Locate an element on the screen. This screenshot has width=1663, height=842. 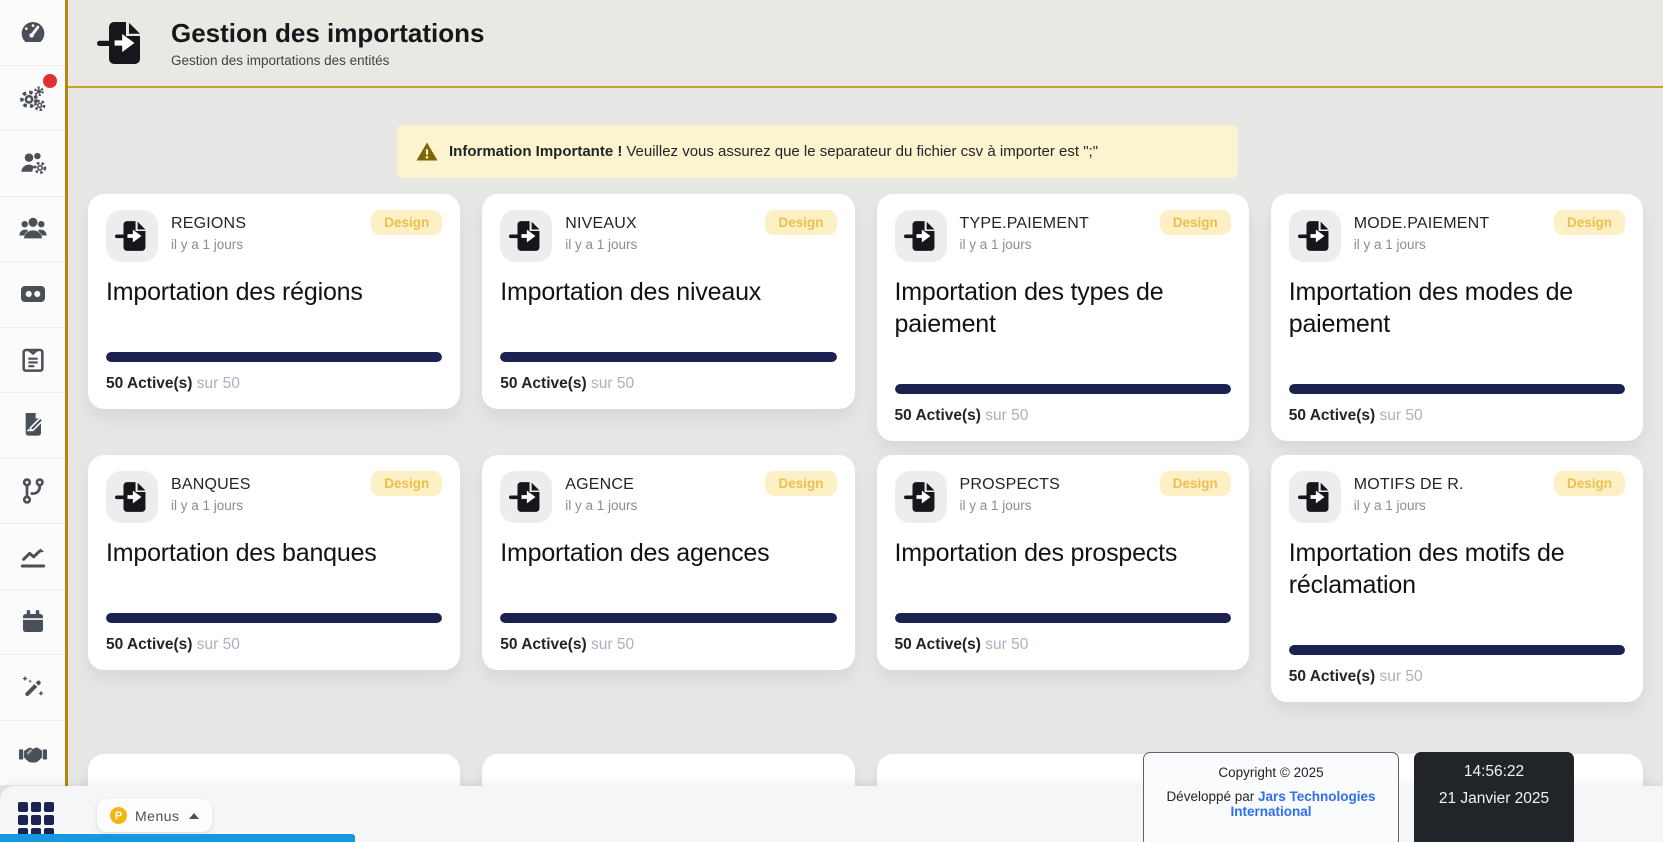
magic-wand-icon is located at coordinates (32, 686).